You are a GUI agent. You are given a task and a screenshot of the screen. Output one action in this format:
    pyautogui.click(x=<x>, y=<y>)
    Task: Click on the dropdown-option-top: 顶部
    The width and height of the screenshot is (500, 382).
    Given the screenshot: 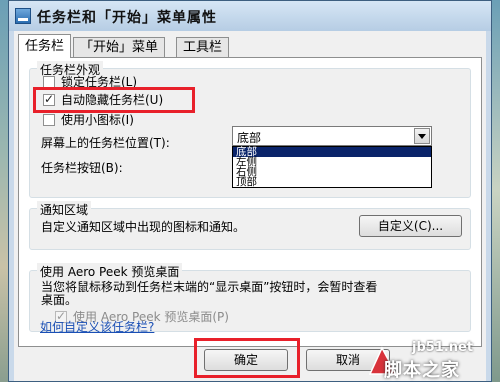 What is the action you would take?
    pyautogui.click(x=332, y=182)
    